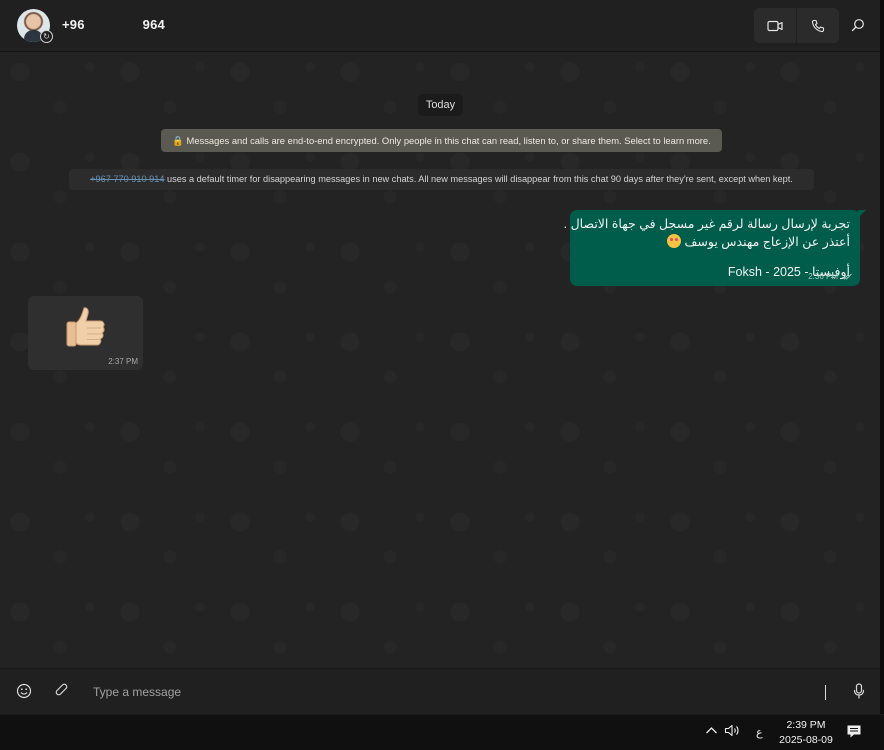  I want to click on message-composer, so click(440, 691).